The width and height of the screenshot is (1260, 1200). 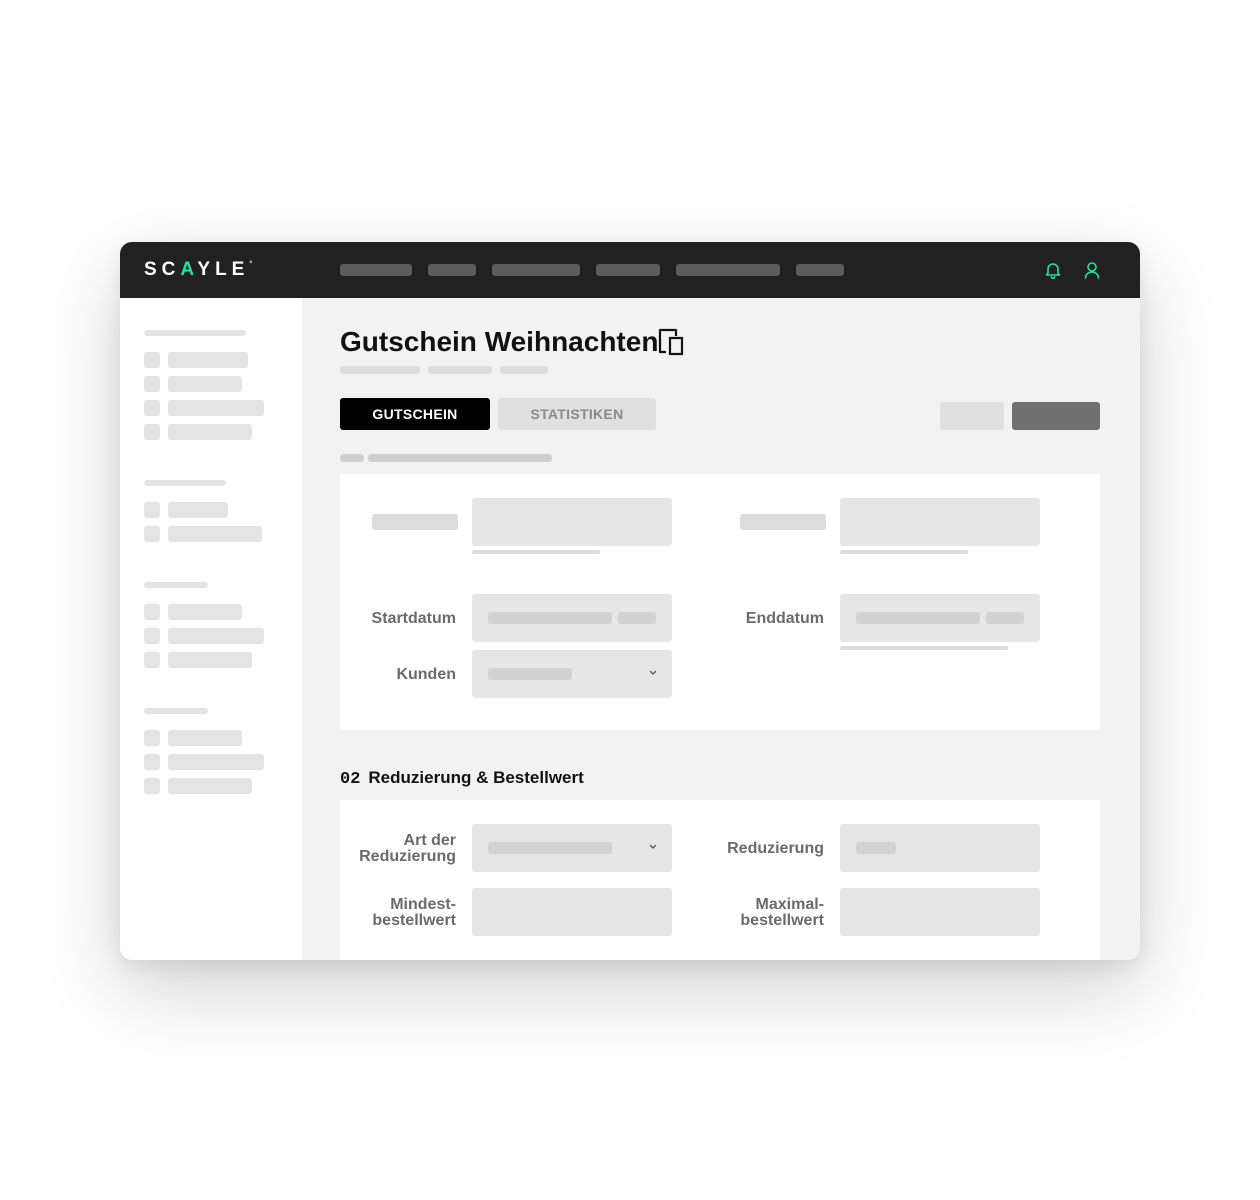 I want to click on voucher-settings-card: Startdatum Enddatum Kunden, so click(x=720, y=602).